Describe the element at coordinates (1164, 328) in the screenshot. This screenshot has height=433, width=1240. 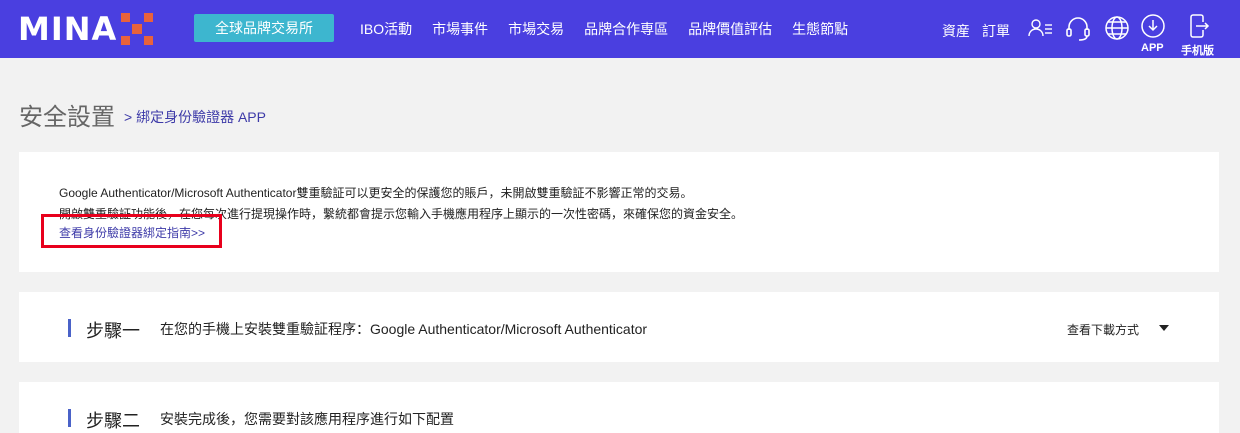
I see `chevron-down-icon` at that location.